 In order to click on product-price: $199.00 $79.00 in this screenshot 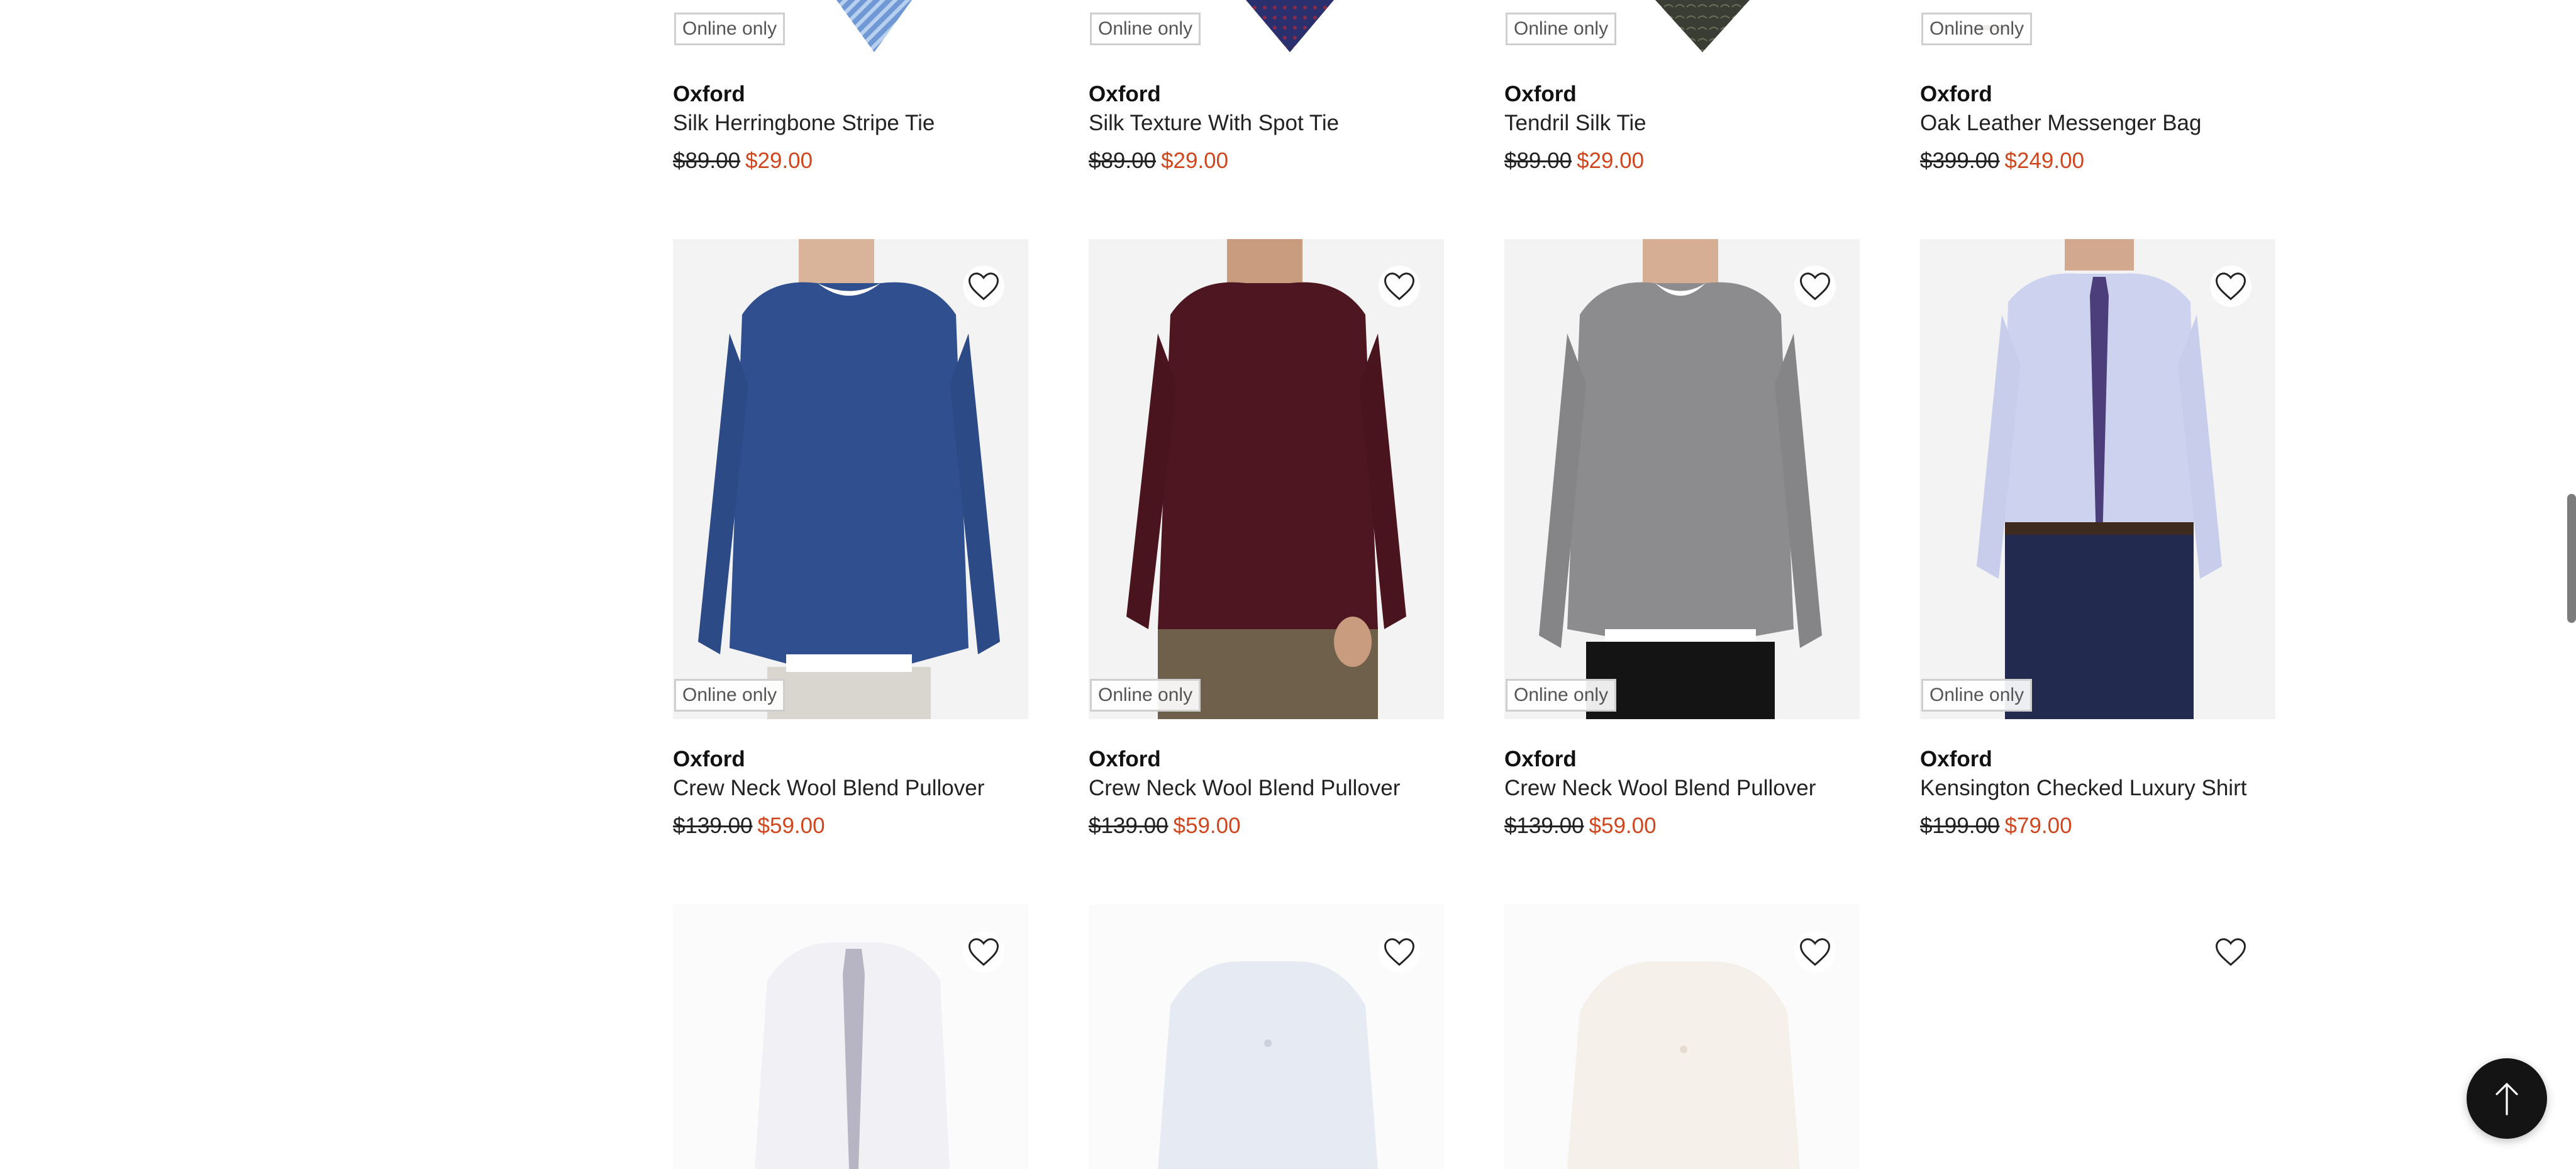, I will do `click(1996, 827)`.